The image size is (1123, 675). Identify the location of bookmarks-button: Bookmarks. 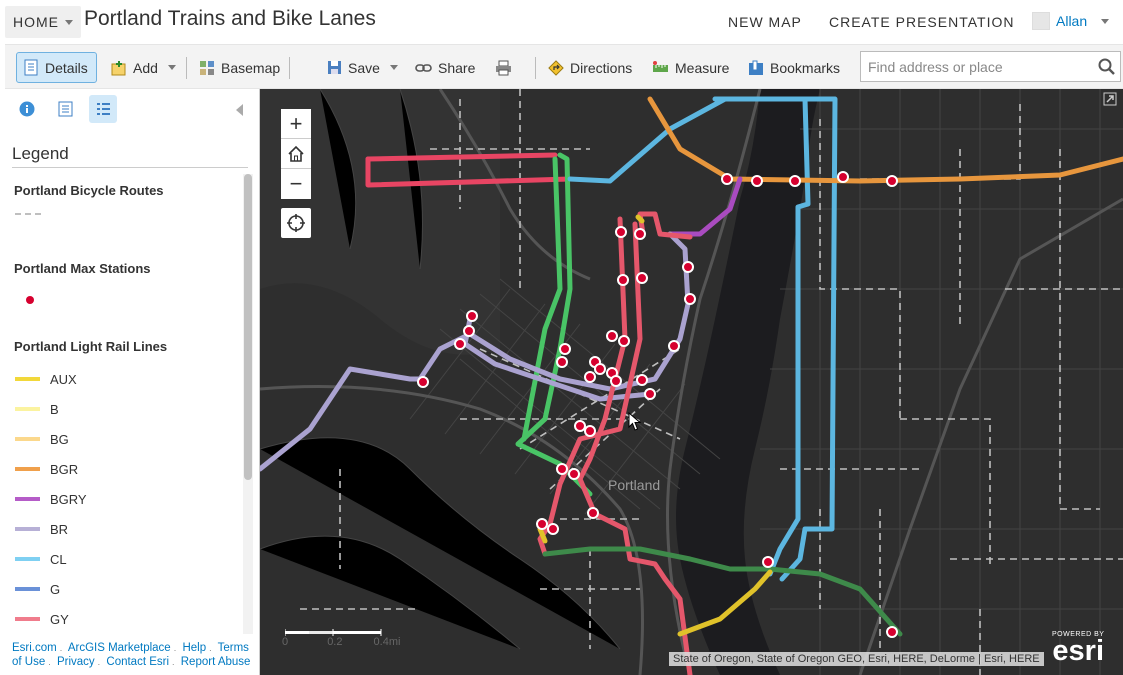
(794, 67).